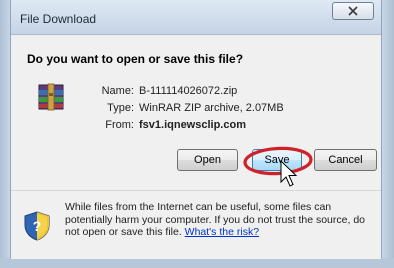 The width and height of the screenshot is (394, 268). What do you see at coordinates (117, 91) in the screenshot?
I see `name-label: Name:` at bounding box center [117, 91].